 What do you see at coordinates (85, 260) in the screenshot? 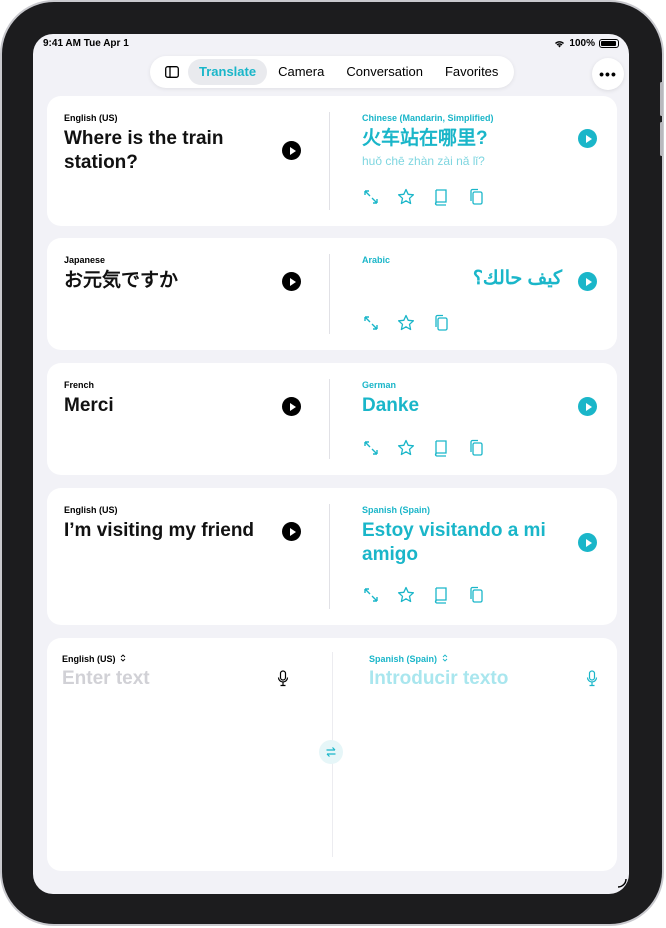
I see `source-language-label: Japanese` at bounding box center [85, 260].